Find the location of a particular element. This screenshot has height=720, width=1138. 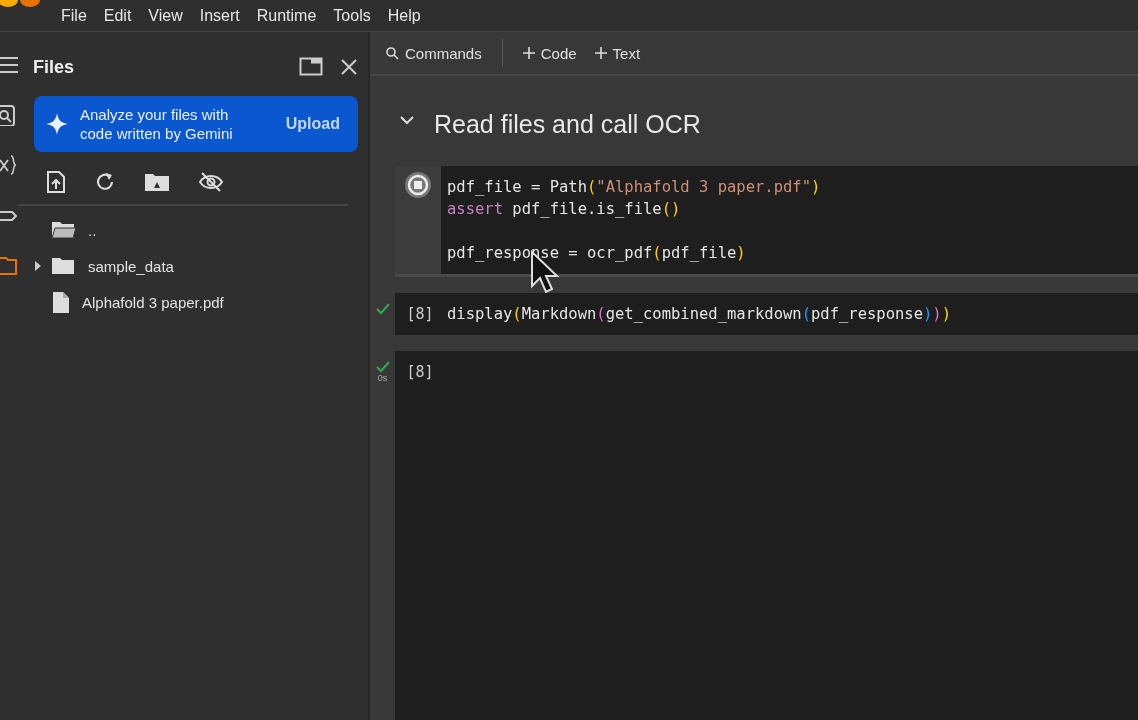

expand-caret-icon is located at coordinates (38, 266).